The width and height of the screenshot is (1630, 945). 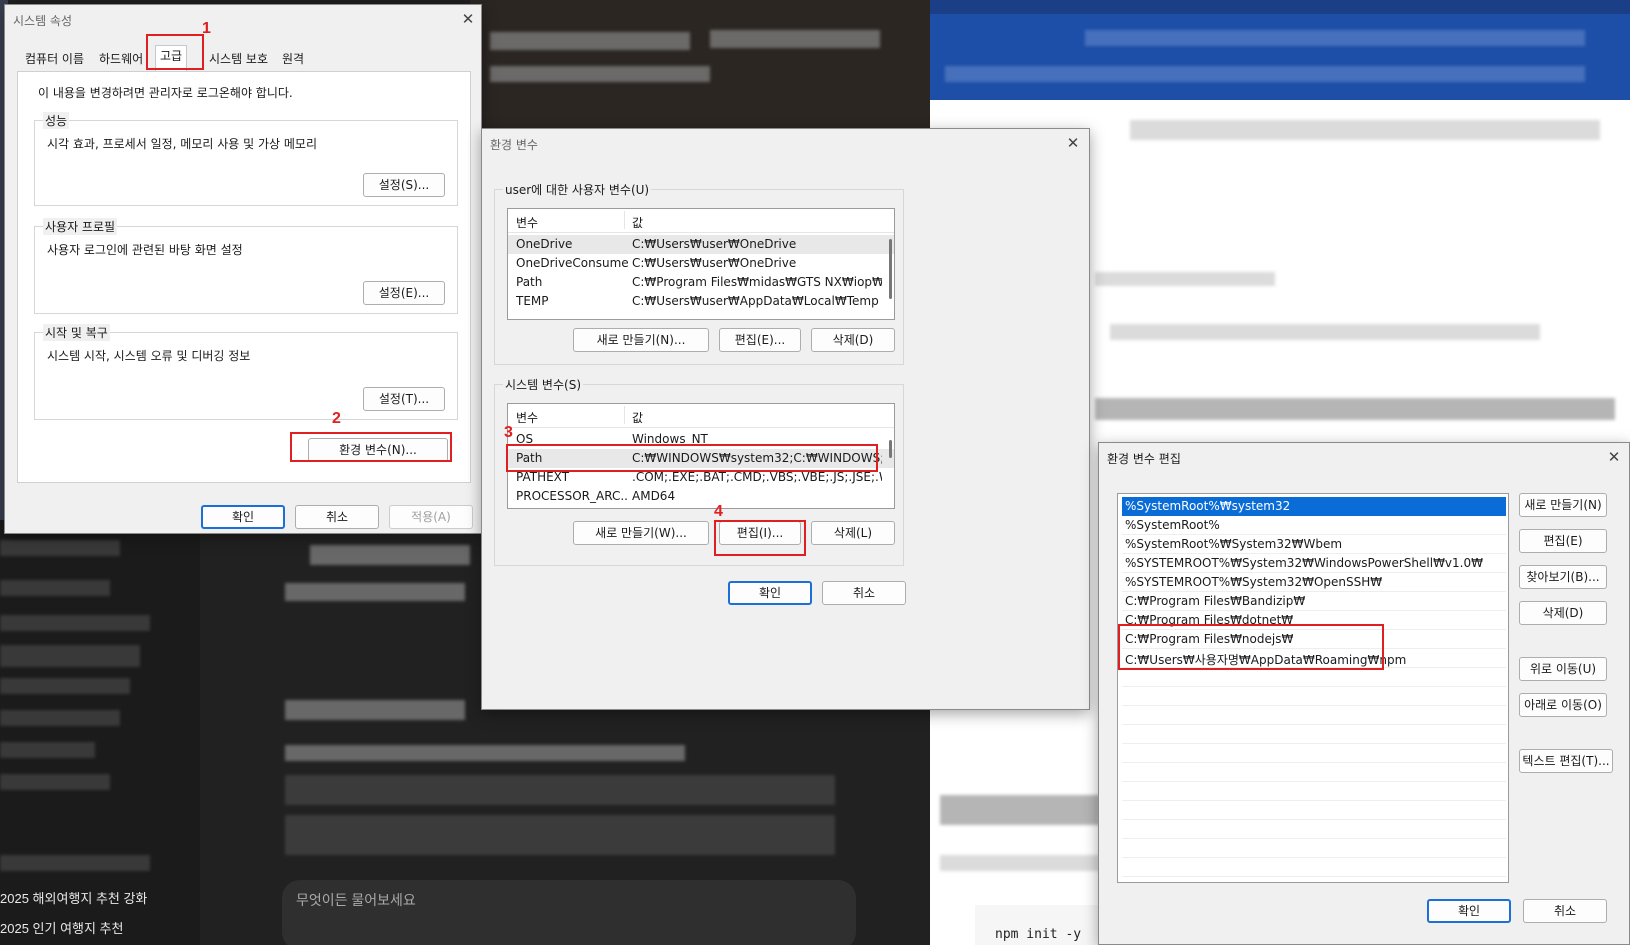 I want to click on table-row: OneDriveConsumer C:₩Users₩user₩OneDrive, so click(x=701, y=263).